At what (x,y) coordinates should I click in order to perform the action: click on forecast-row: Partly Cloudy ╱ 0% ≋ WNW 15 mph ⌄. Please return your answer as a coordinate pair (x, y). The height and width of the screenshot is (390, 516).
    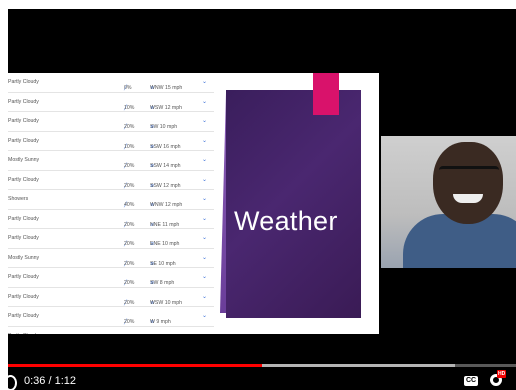
    Looking at the image, I should click on (111, 83).